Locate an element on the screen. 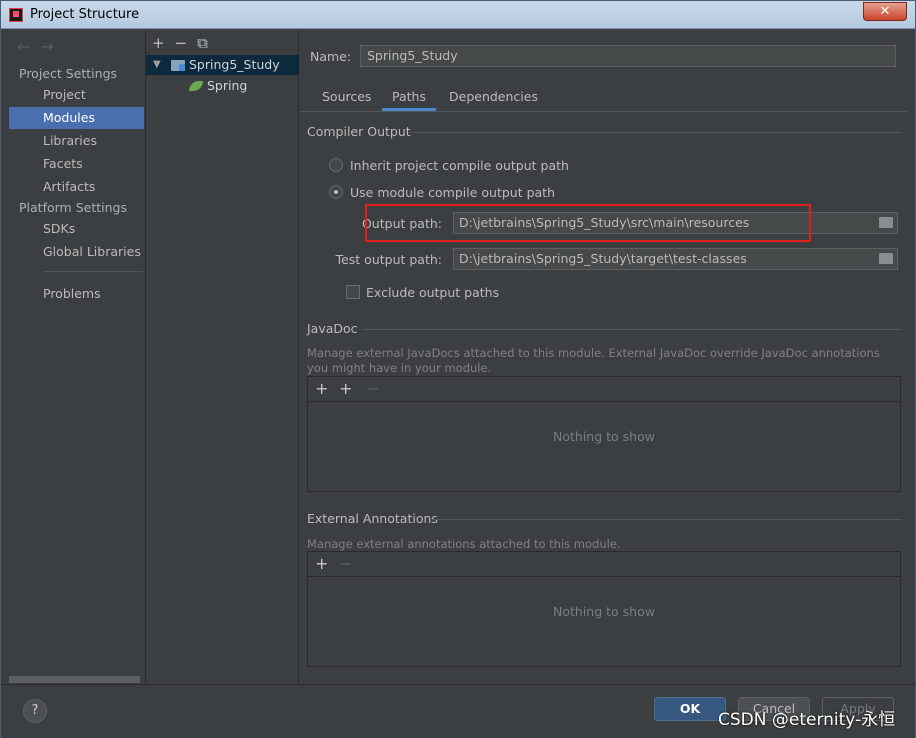  exclude-output-label: Exclude output paths is located at coordinates (432, 292).